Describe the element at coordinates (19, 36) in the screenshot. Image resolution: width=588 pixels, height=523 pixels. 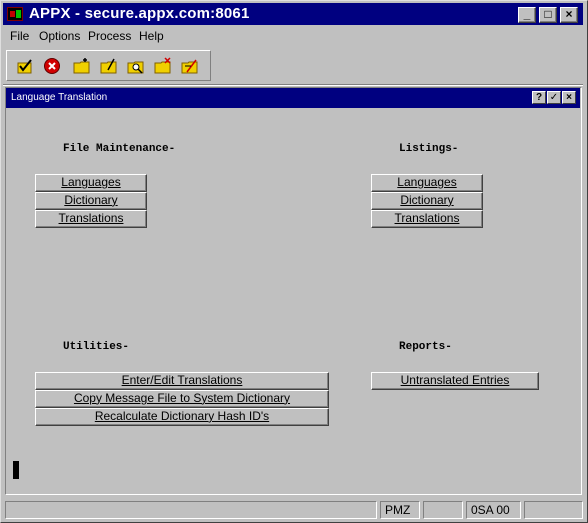
I see `menu-file: File` at that location.